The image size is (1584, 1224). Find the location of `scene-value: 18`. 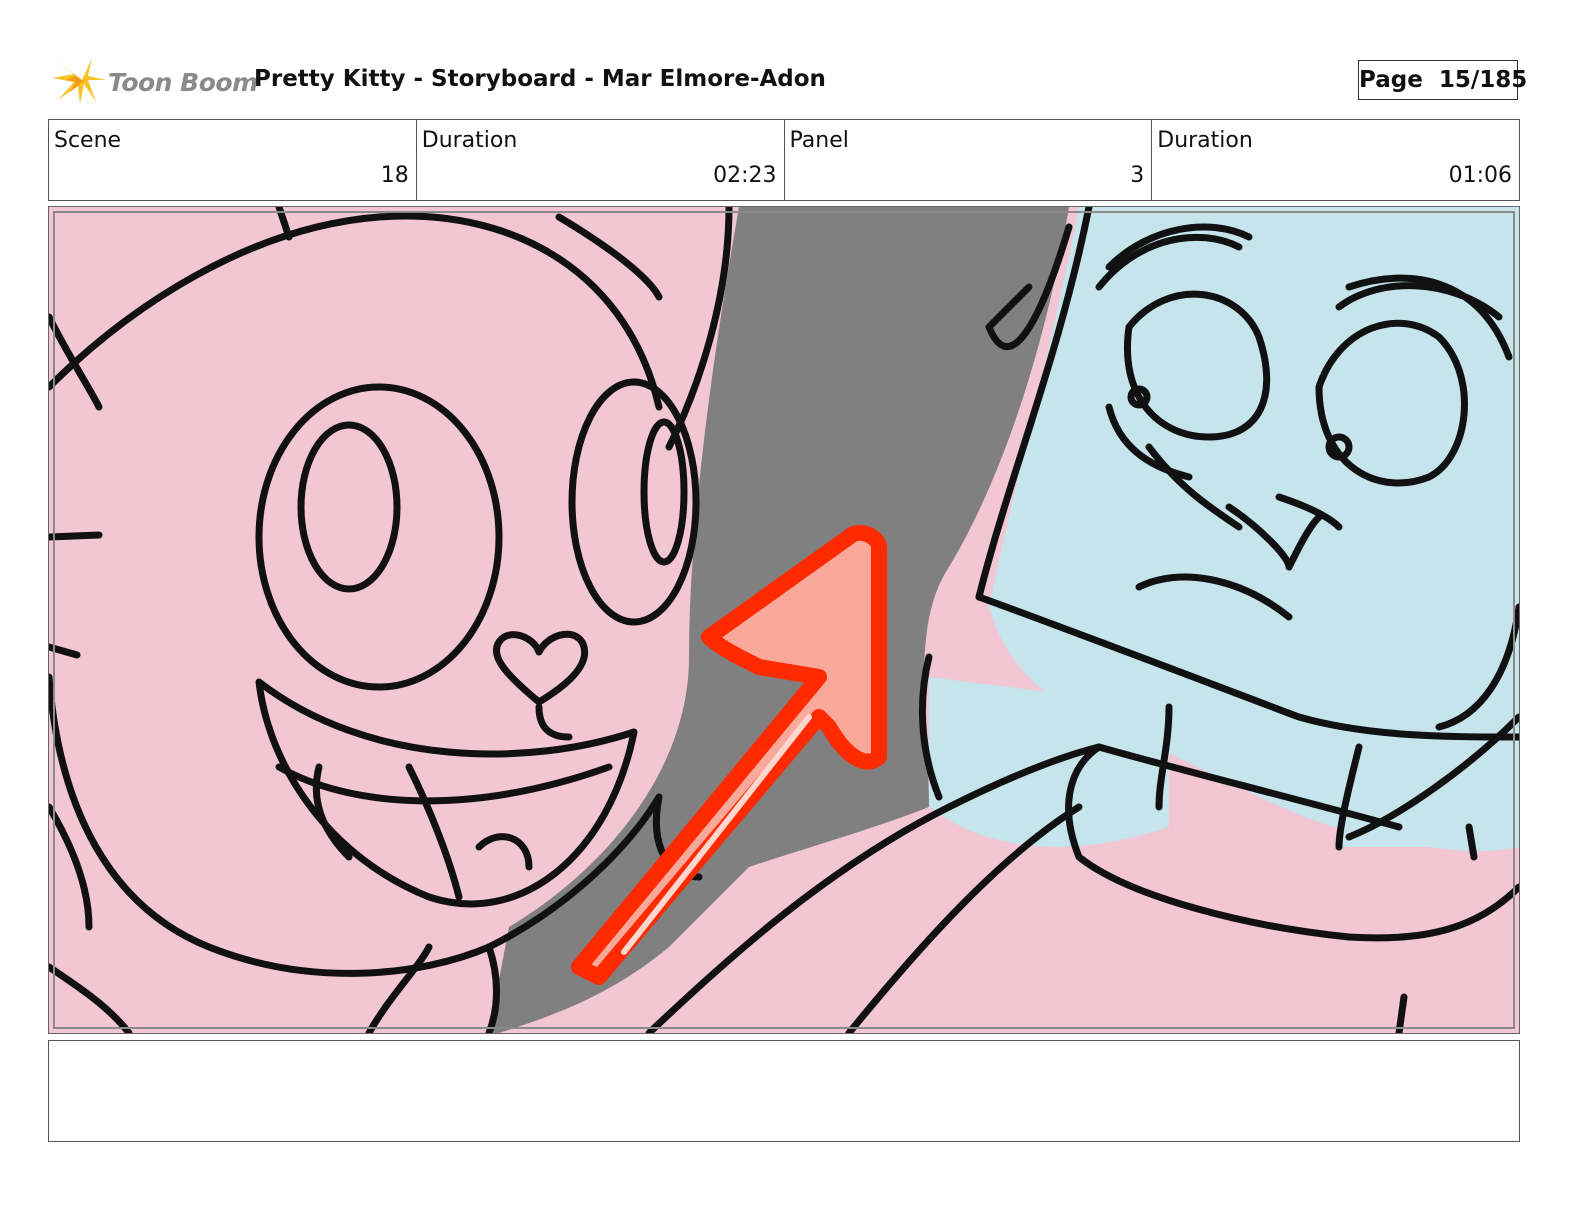

scene-value: 18 is located at coordinates (394, 175).